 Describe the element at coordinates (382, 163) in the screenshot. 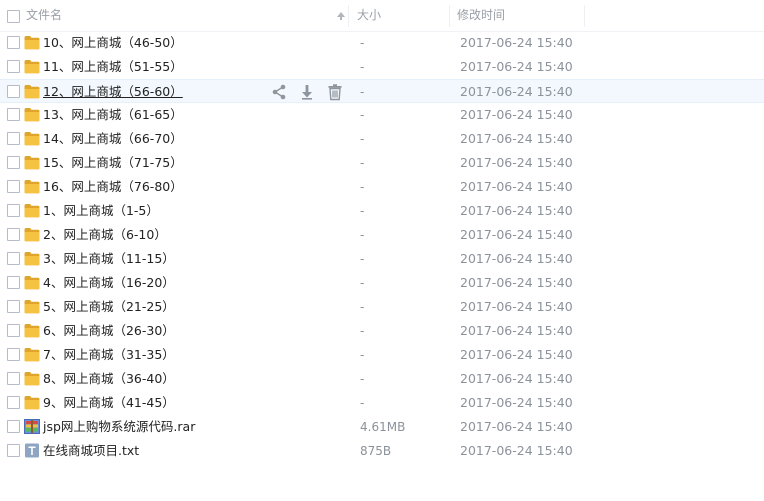

I see `file-row: 15、网上商城（71-75） - 2017-06-24 15:40` at that location.